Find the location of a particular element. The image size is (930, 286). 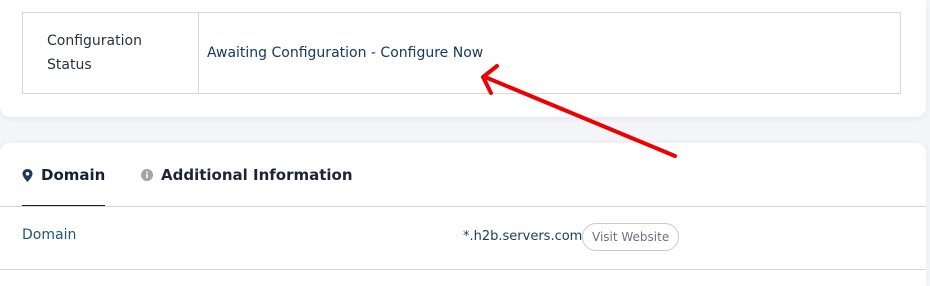

visit-website-button: Visit Website is located at coordinates (631, 237).